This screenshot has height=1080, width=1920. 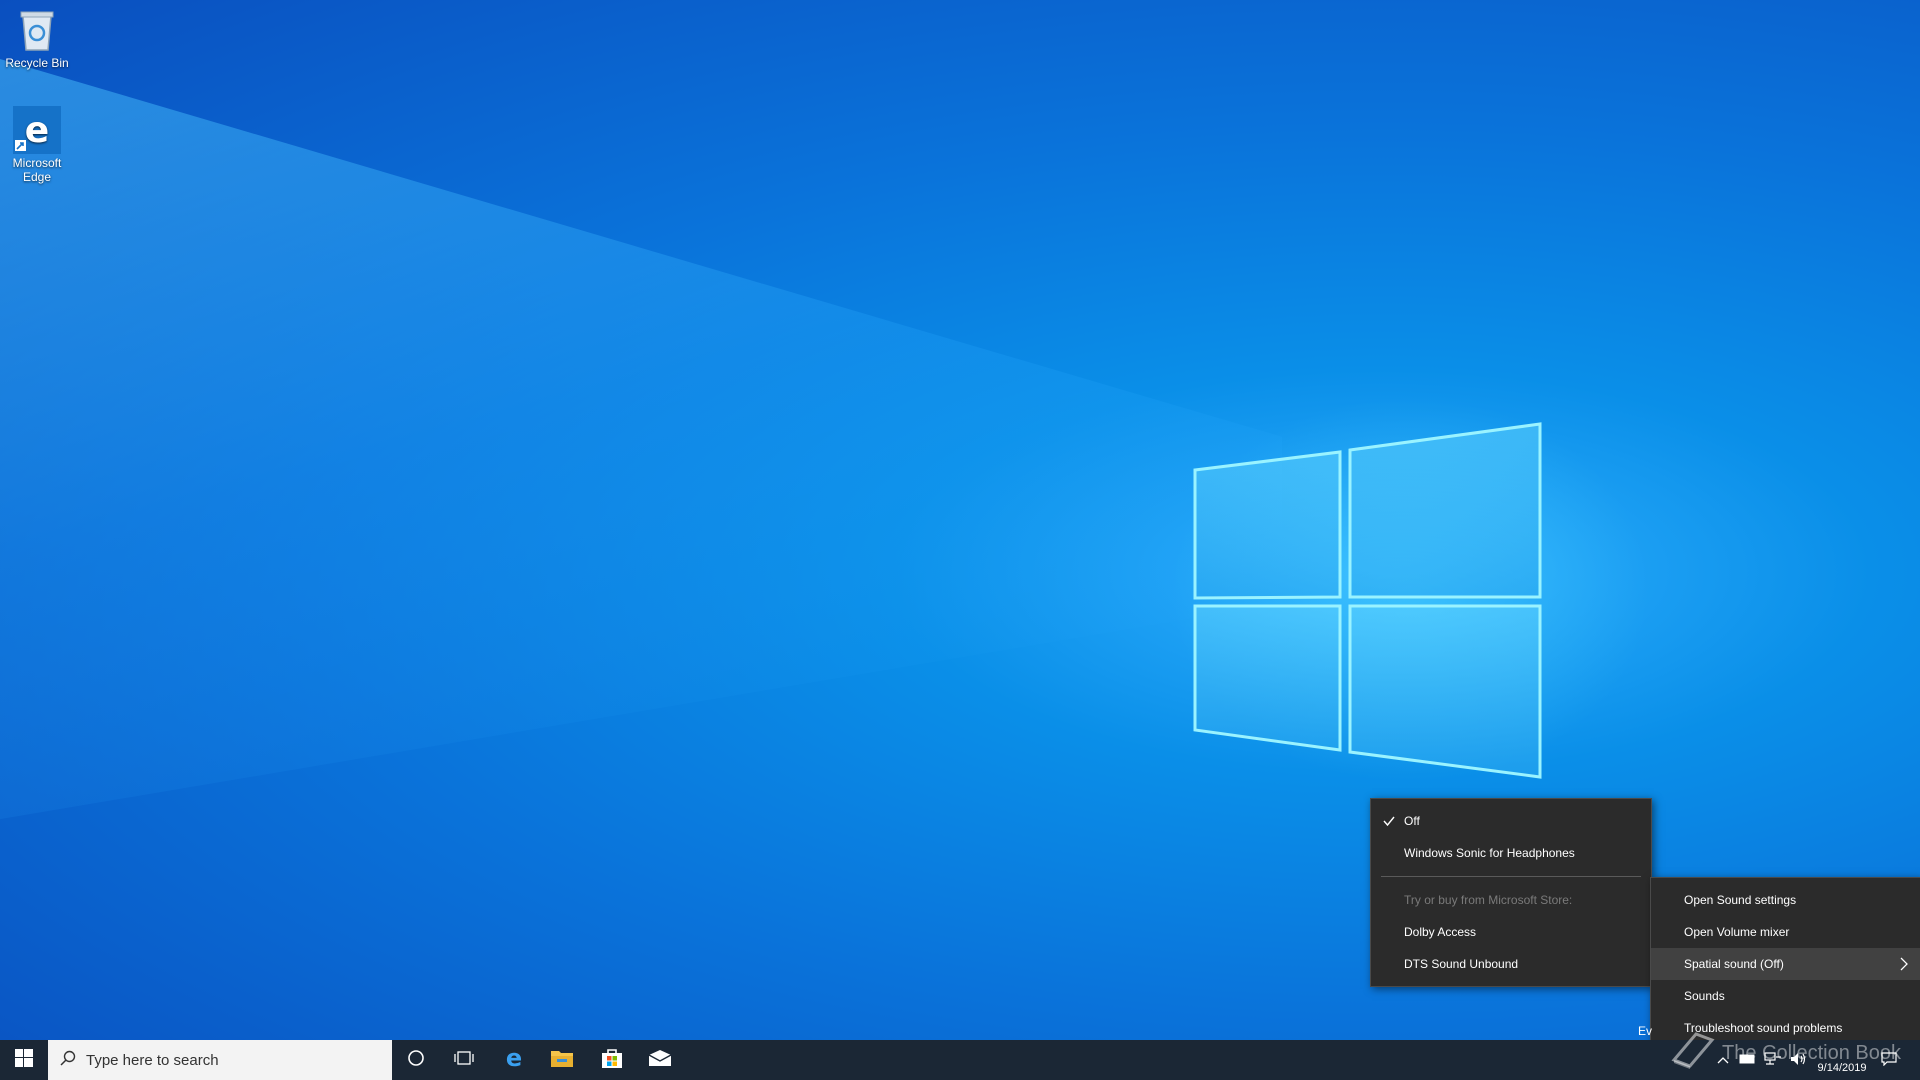 I want to click on menu-item-dts-sound-unbound: DTS Sound Unbound, so click(x=1511, y=964).